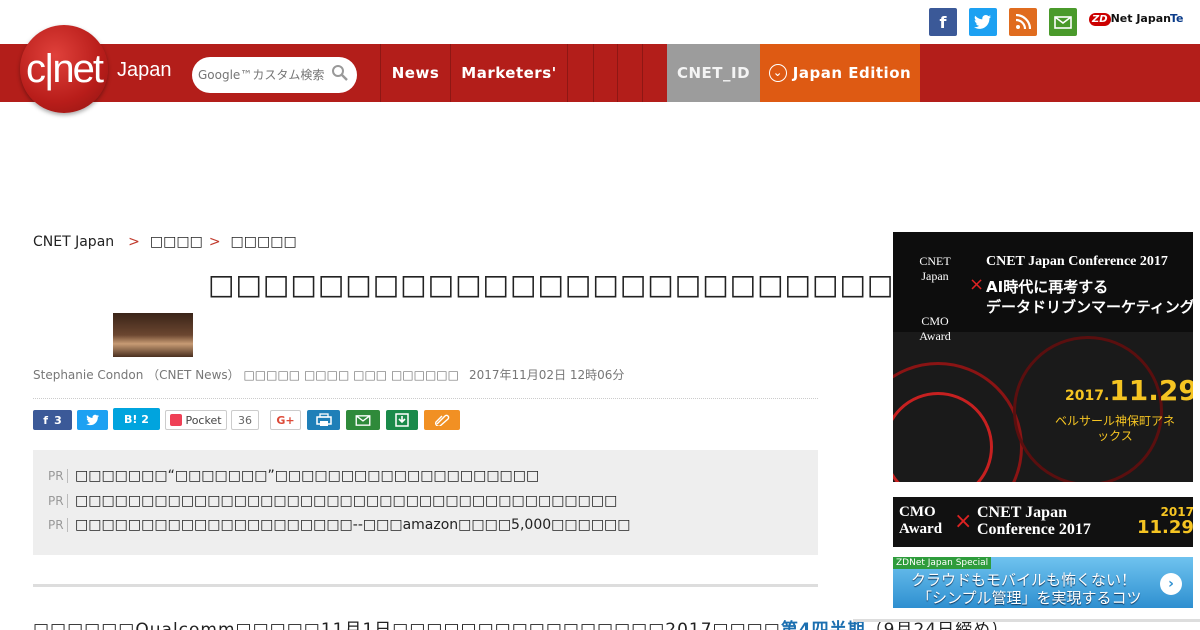  Describe the element at coordinates (777, 73) in the screenshot. I see `chevron-down-icon: ⌄` at that location.